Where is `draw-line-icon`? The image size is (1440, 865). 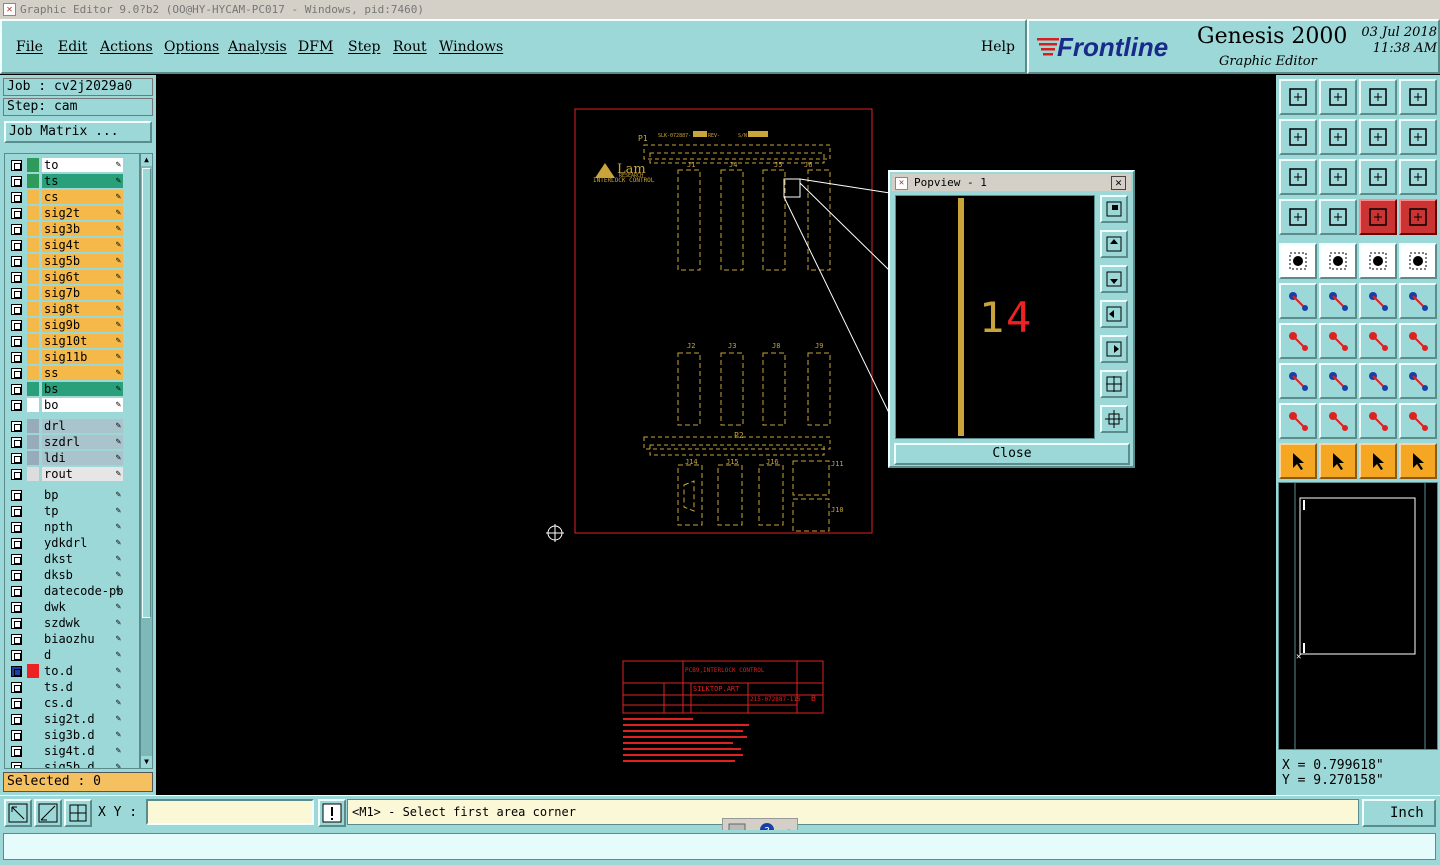
draw-line-icon is located at coordinates (1338, 341).